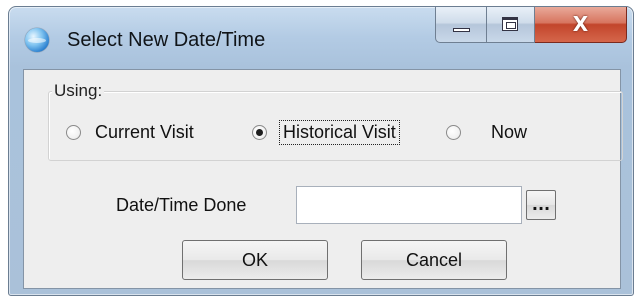  I want to click on radio-current-visit: Current Visit, so click(130, 132).